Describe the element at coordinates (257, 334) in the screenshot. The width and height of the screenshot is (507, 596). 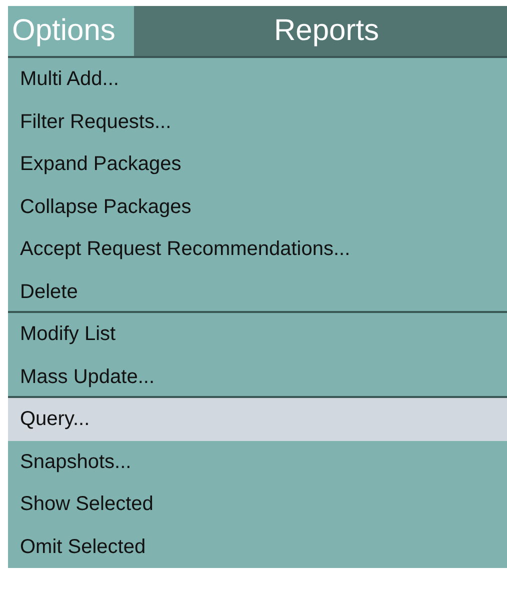
I see `menu-item: Modify List` at that location.